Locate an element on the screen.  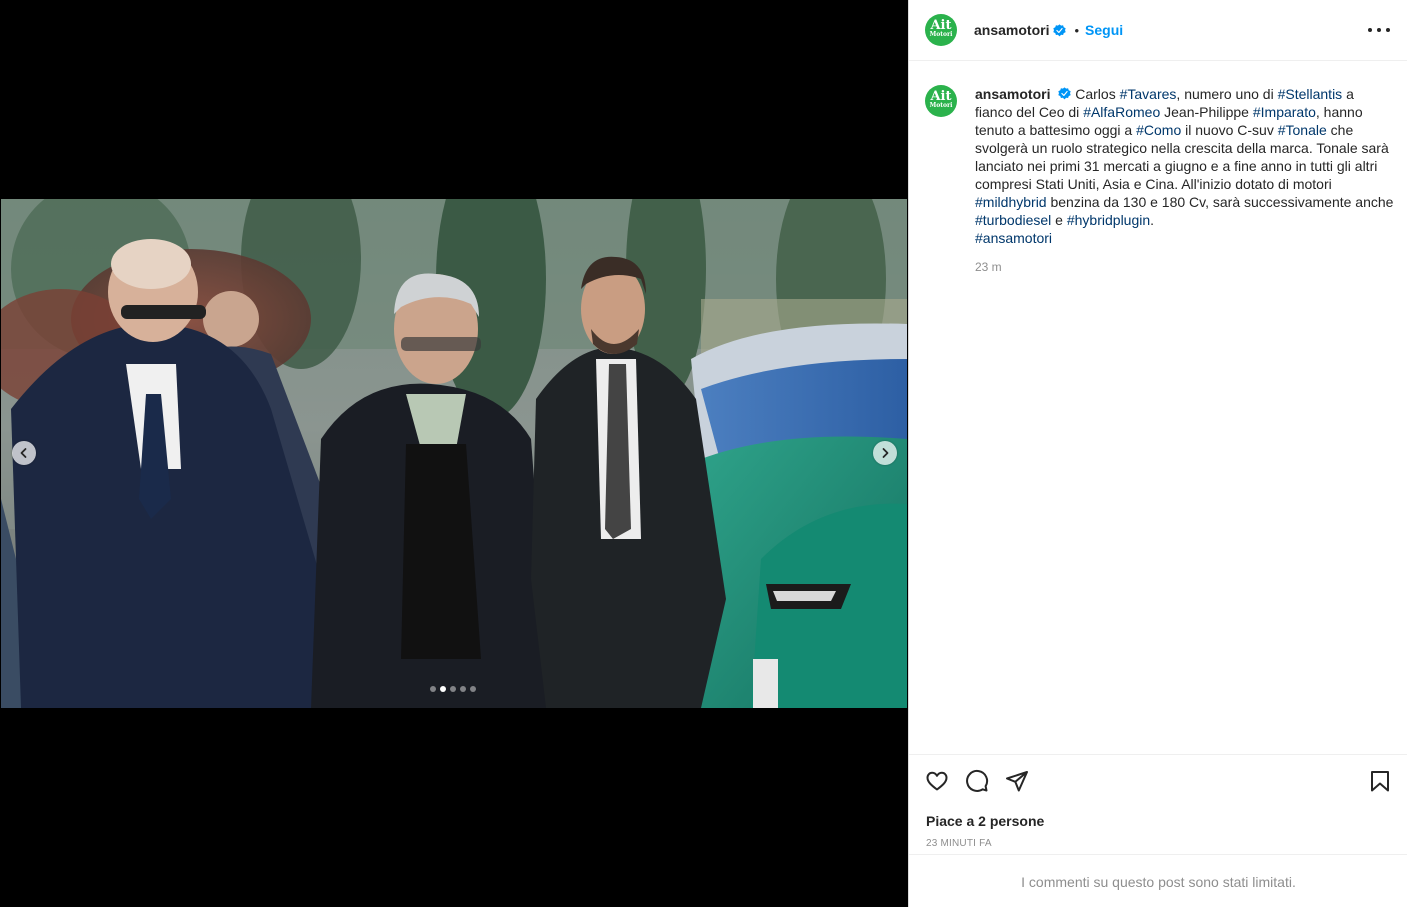
carousel-indicator is located at coordinates (453, 689).